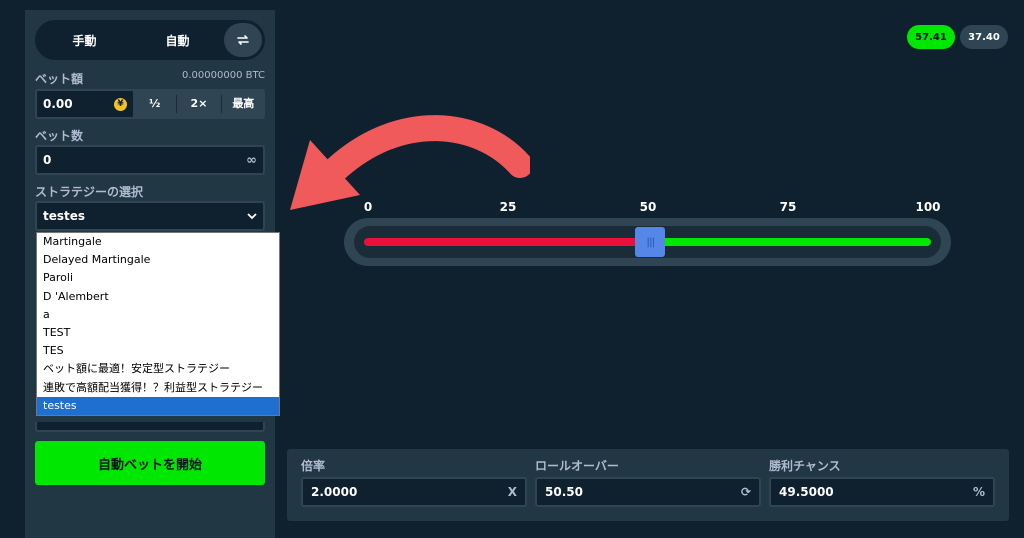 This screenshot has width=1024, height=538. What do you see at coordinates (47, 160) in the screenshot?
I see `bet-count-value: 0` at bounding box center [47, 160].